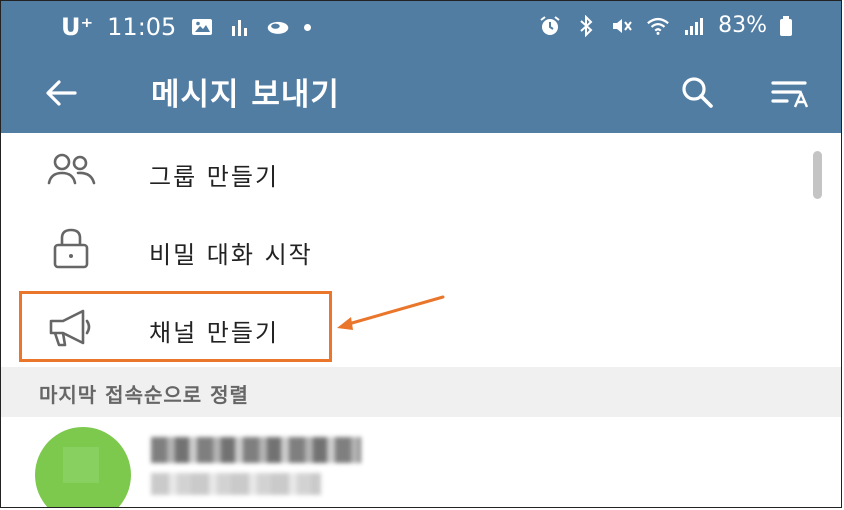 Image resolution: width=844 pixels, height=510 pixels. Describe the element at coordinates (742, 25) in the screenshot. I see `battery-percent: 83%` at that location.